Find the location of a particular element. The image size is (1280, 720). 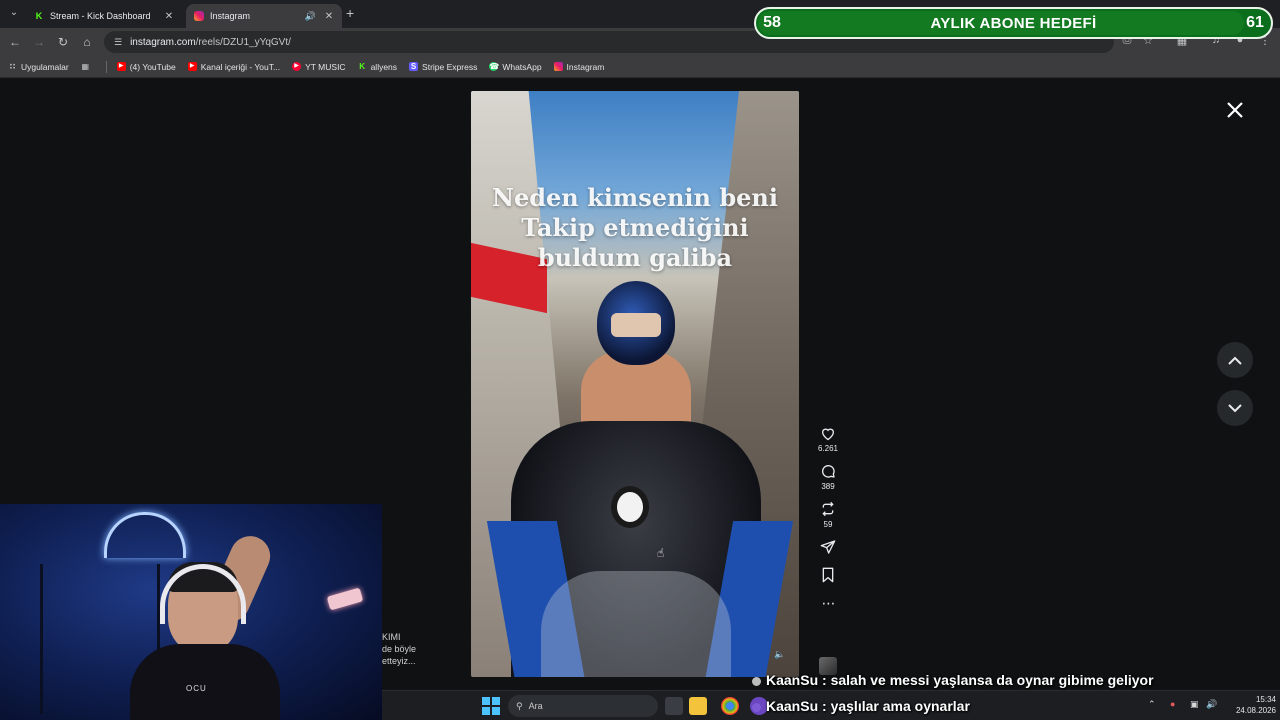

previous-reel-button is located at coordinates (1235, 360).